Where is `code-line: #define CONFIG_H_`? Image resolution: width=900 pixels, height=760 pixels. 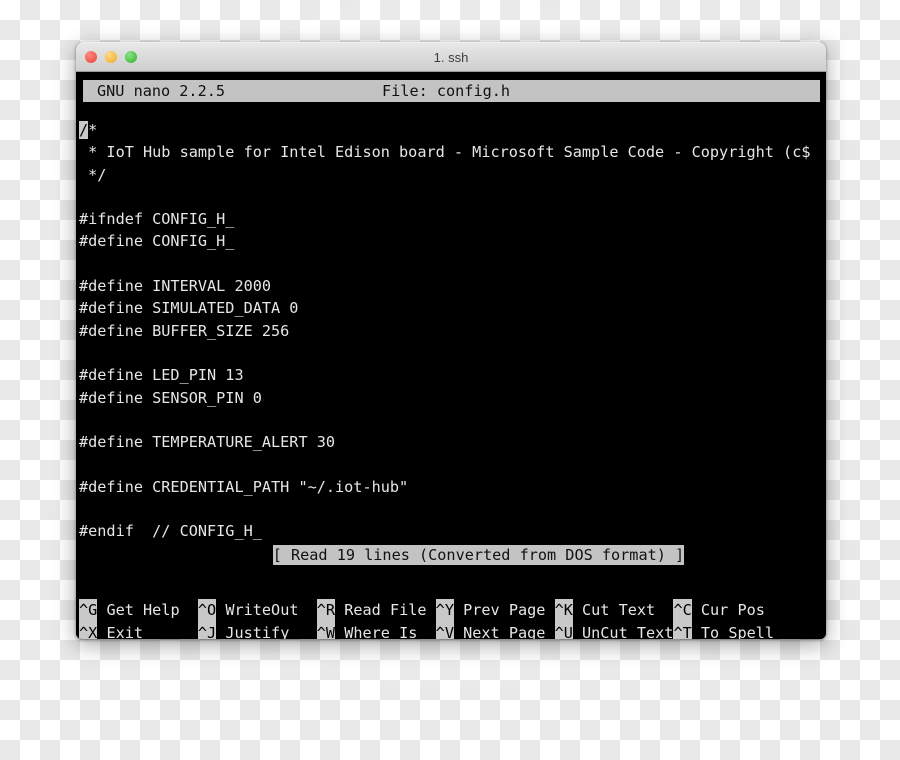 code-line: #define CONFIG_H_ is located at coordinates (449, 241).